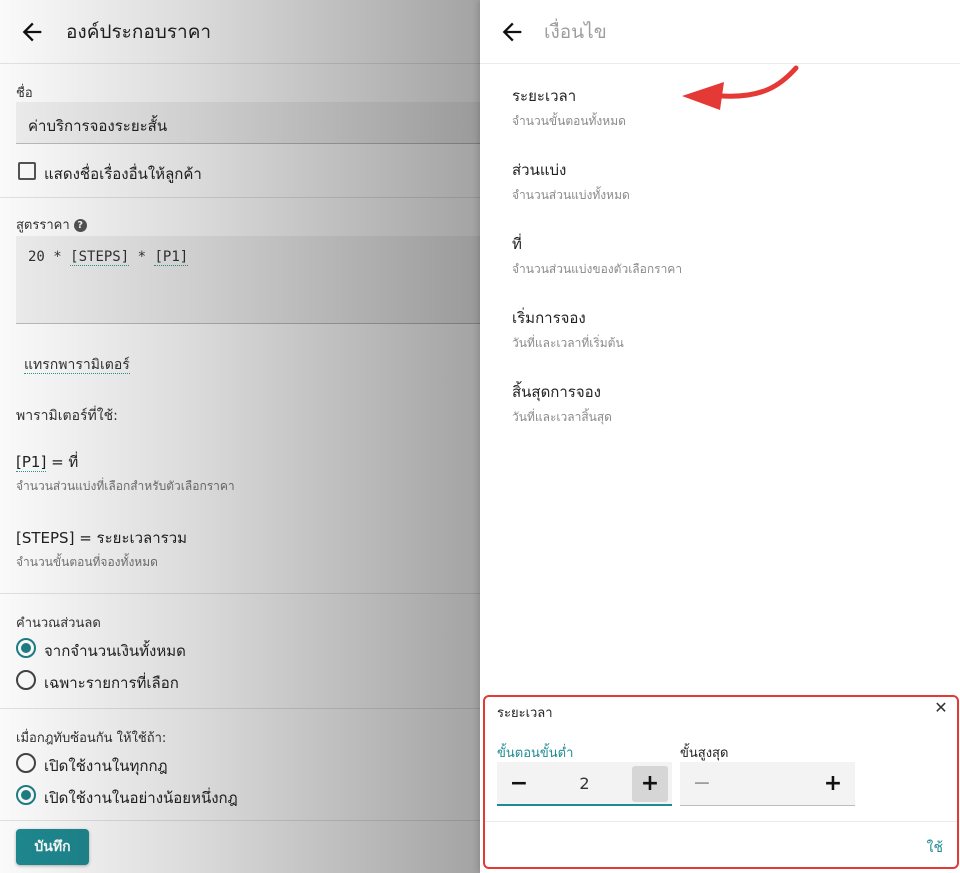  I want to click on annotation-arrow-icon, so click(740, 87).